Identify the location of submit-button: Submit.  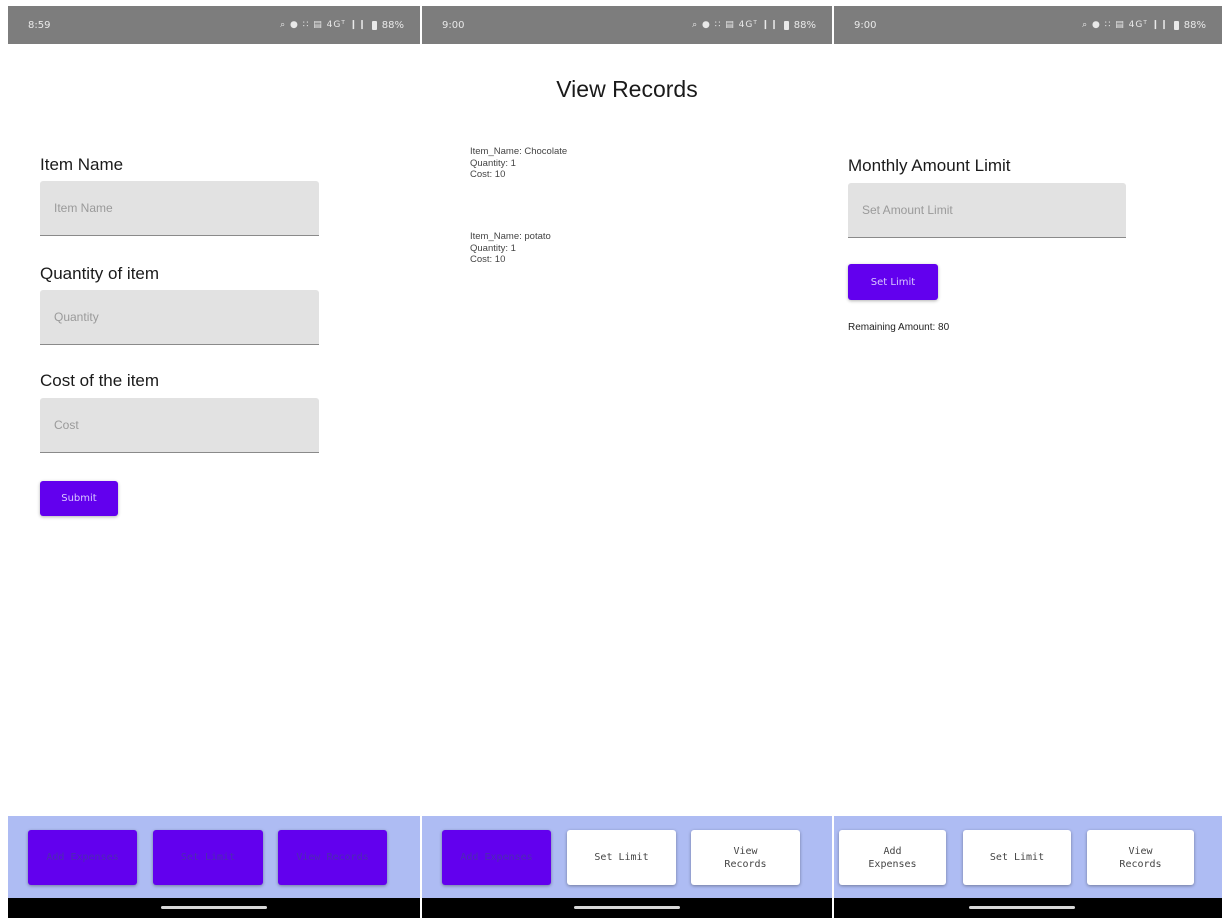
(79, 498).